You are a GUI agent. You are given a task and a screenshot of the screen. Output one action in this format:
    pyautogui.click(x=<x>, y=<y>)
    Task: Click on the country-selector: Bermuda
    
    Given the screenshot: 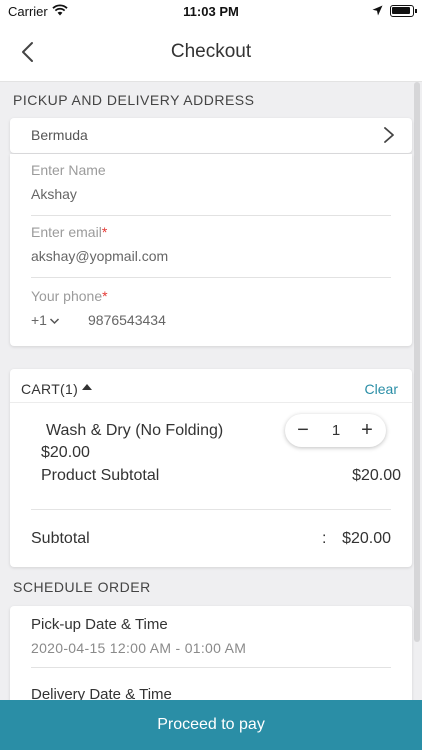 What is the action you would take?
    pyautogui.click(x=211, y=135)
    